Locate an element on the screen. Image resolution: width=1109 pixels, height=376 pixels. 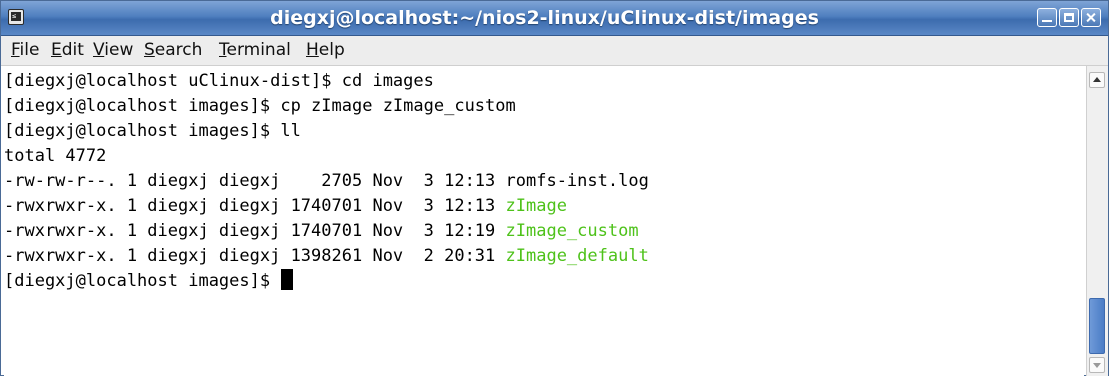
terminal-prompt-line: [diegxj@localhost images]$ is located at coordinates (149, 281).